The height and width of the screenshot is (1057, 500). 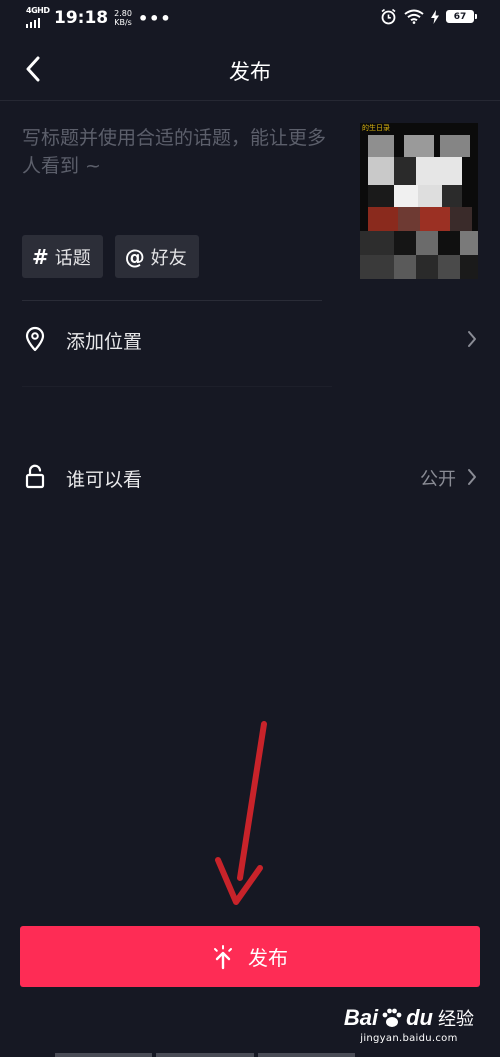 What do you see at coordinates (154, 18) in the screenshot?
I see `more-notifications-icon: •••` at bounding box center [154, 18].